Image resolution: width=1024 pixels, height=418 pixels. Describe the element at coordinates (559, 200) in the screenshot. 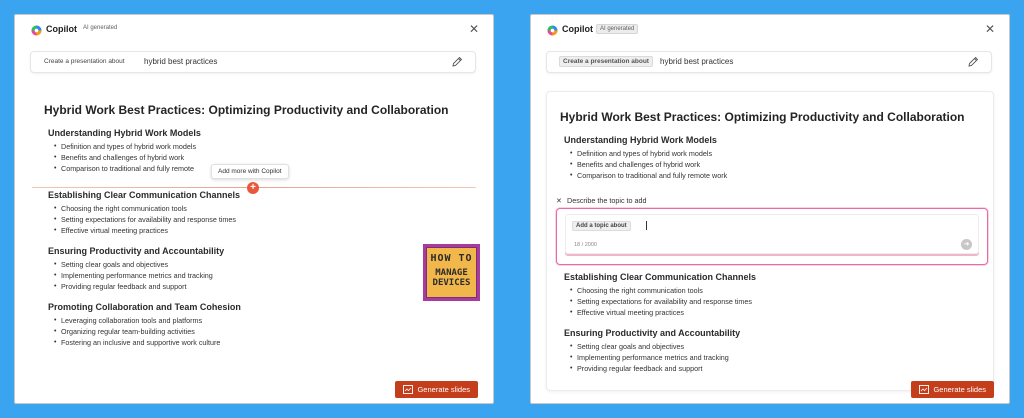

I see `dismiss-x-icon: ✕` at that location.